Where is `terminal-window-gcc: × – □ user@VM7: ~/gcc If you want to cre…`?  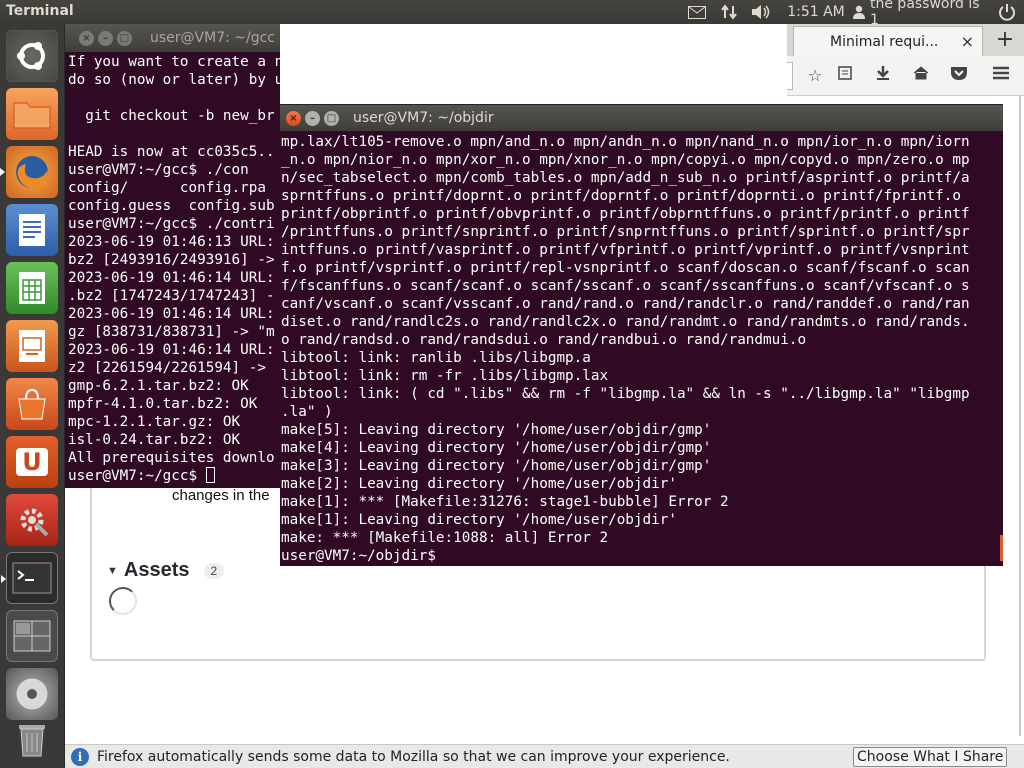 terminal-window-gcc: × – □ user@VM7: ~/gcc If you want to cre… is located at coordinates (172, 256).